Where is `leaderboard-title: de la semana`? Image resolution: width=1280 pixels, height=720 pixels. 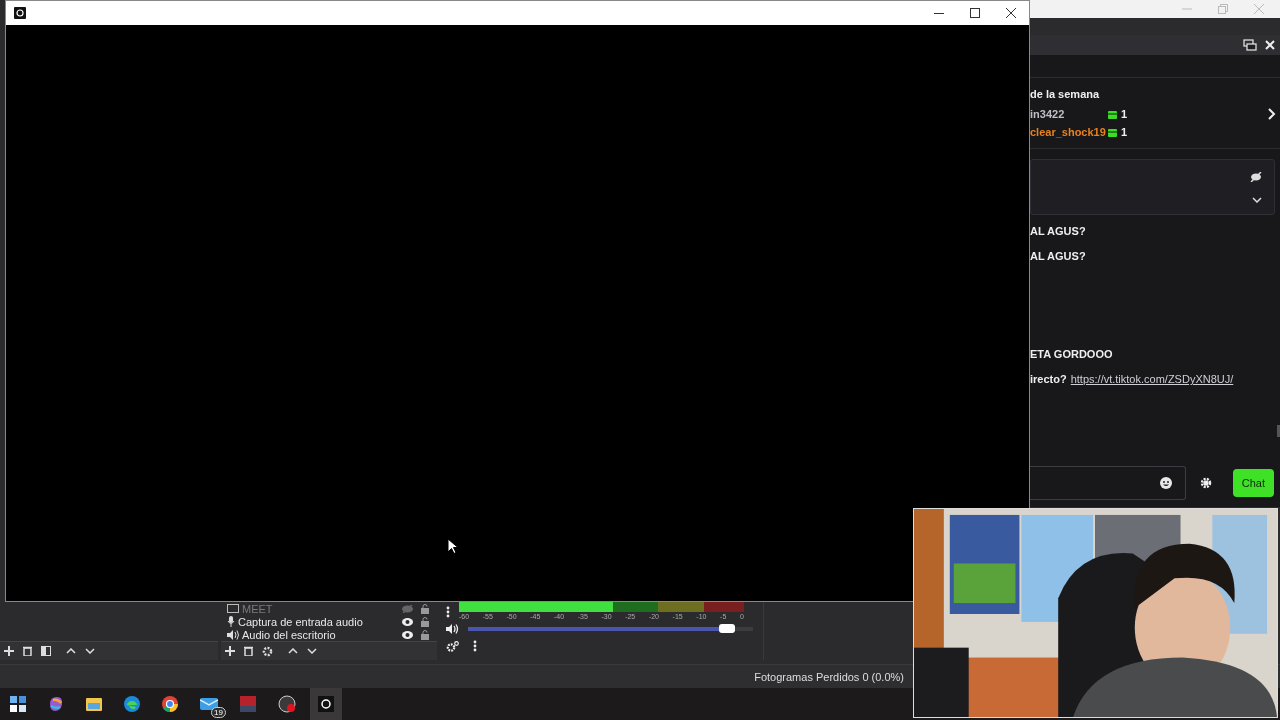 leaderboard-title: de la semana is located at coordinates (1065, 94).